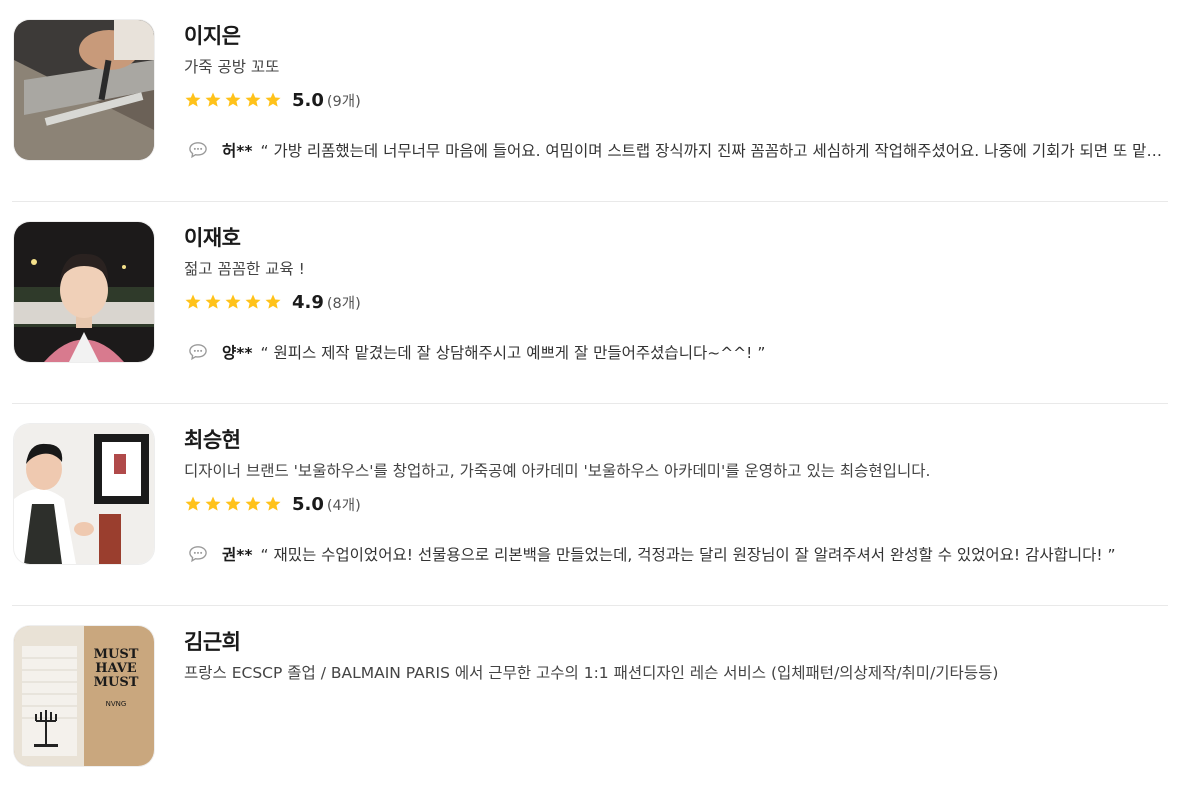 The width and height of the screenshot is (1200, 808). What do you see at coordinates (343, 505) in the screenshot?
I see `review-count: (4개)` at bounding box center [343, 505].